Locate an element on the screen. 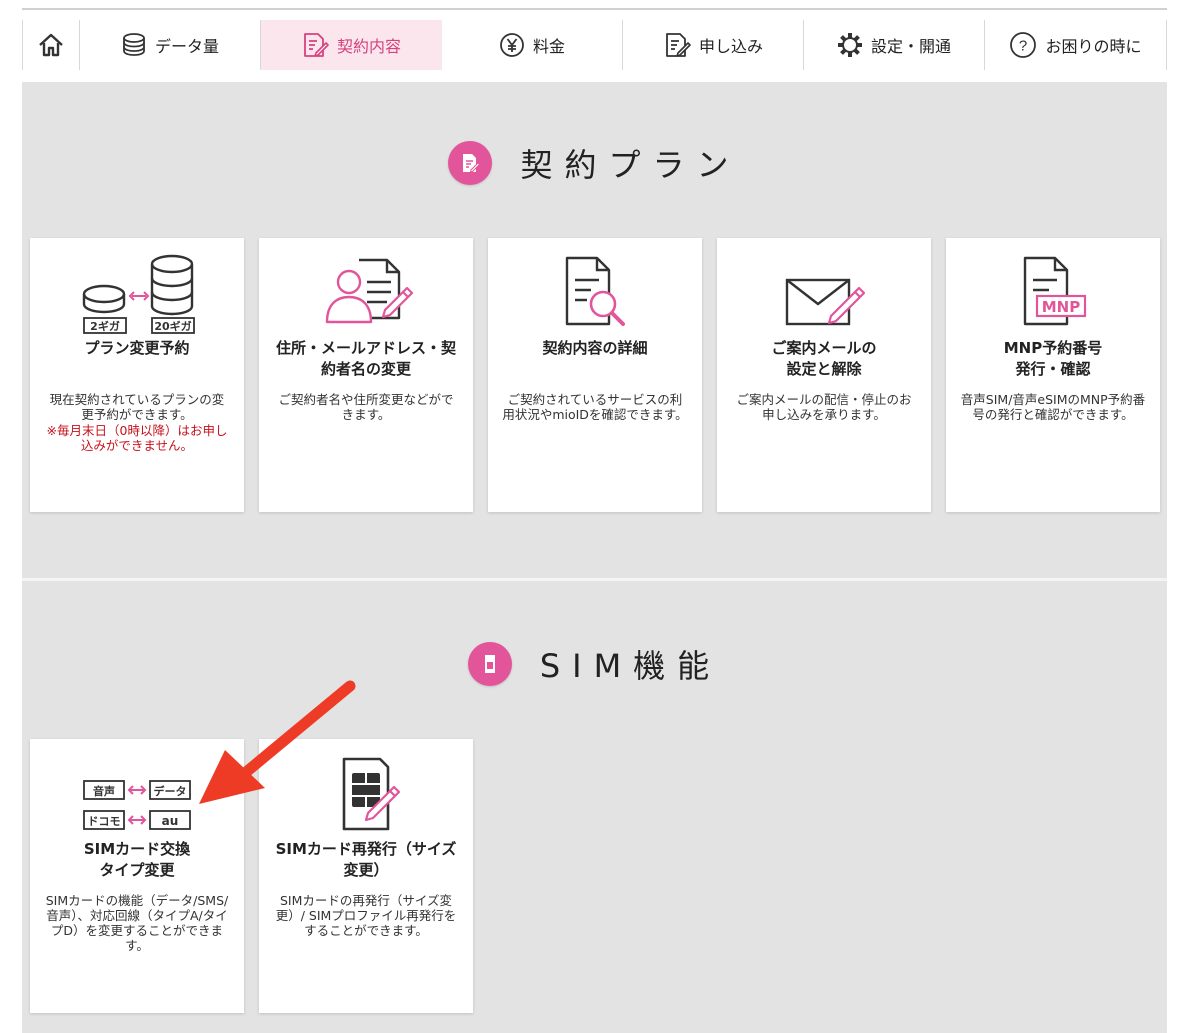 The width and height of the screenshot is (1200, 1033). label-docomo: ドコモ is located at coordinates (104, 821).